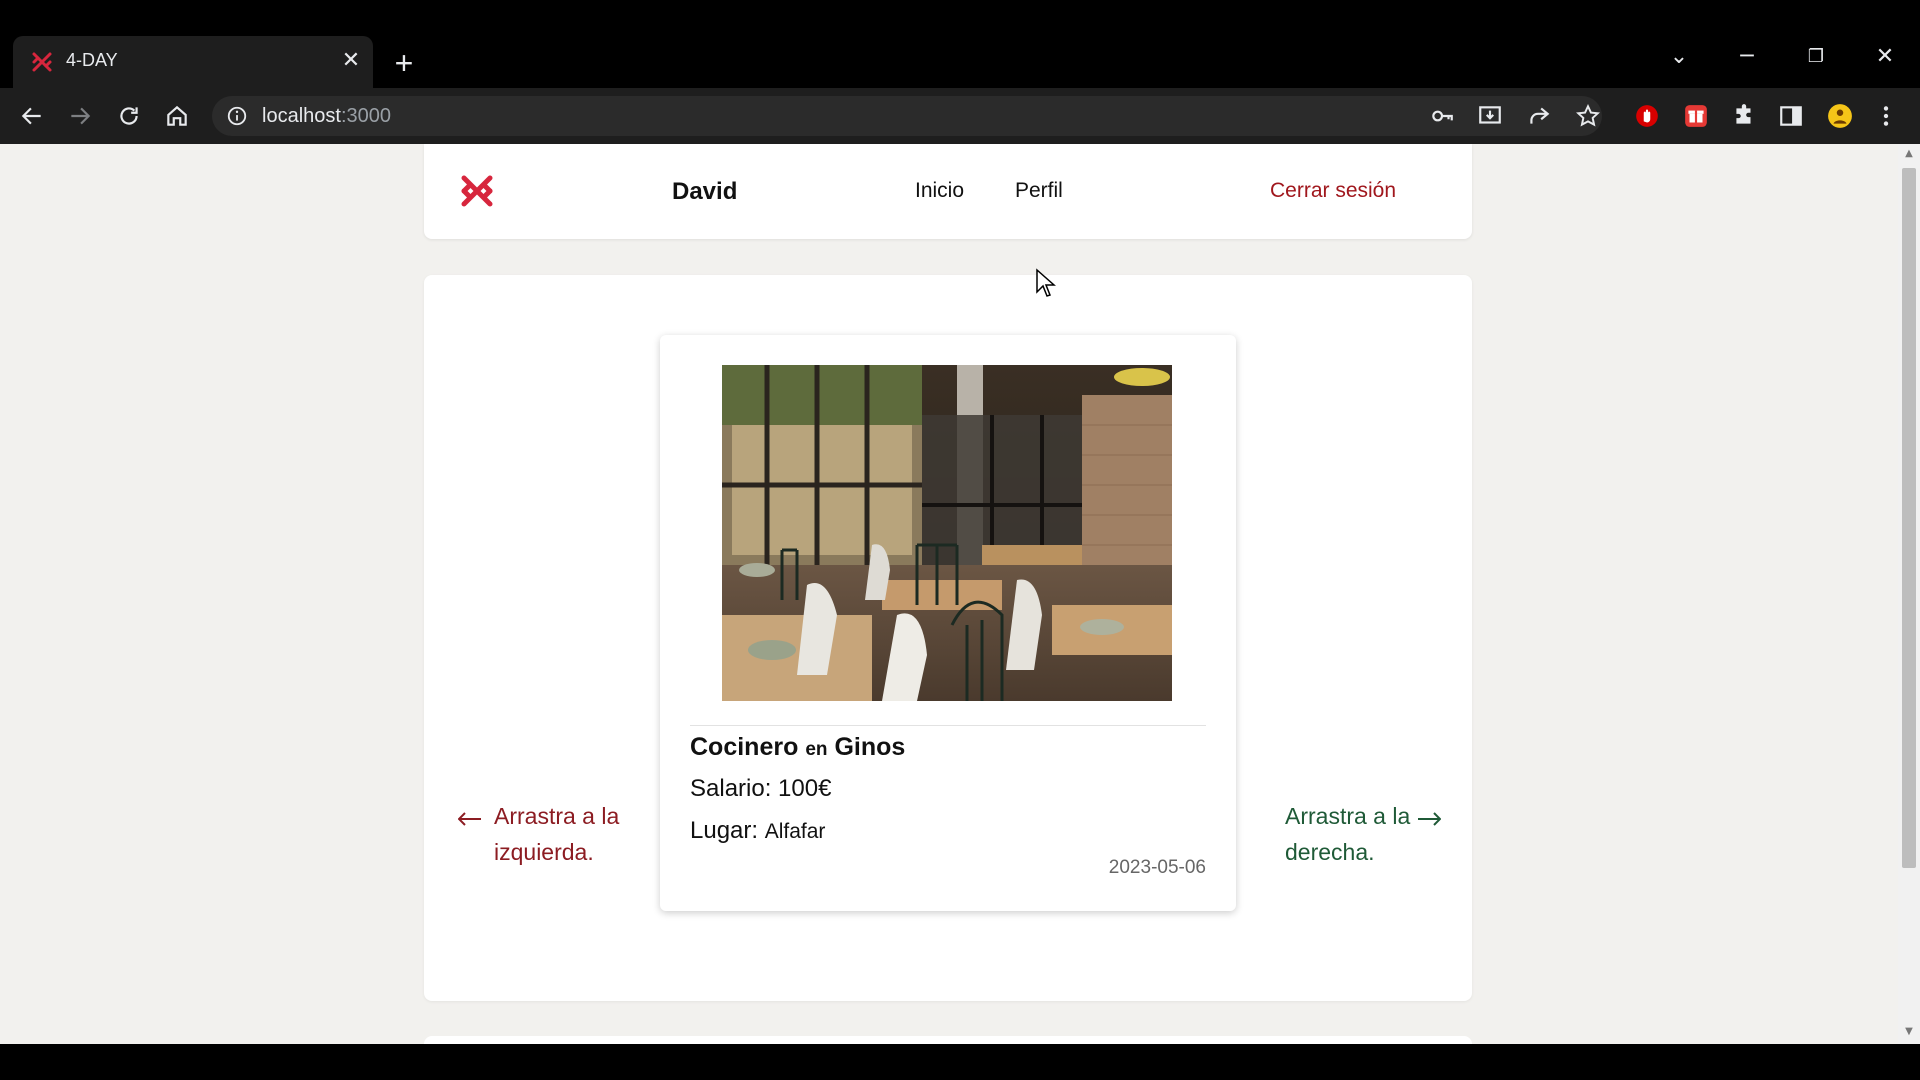  I want to click on place-label: Lugar:, so click(724, 830).